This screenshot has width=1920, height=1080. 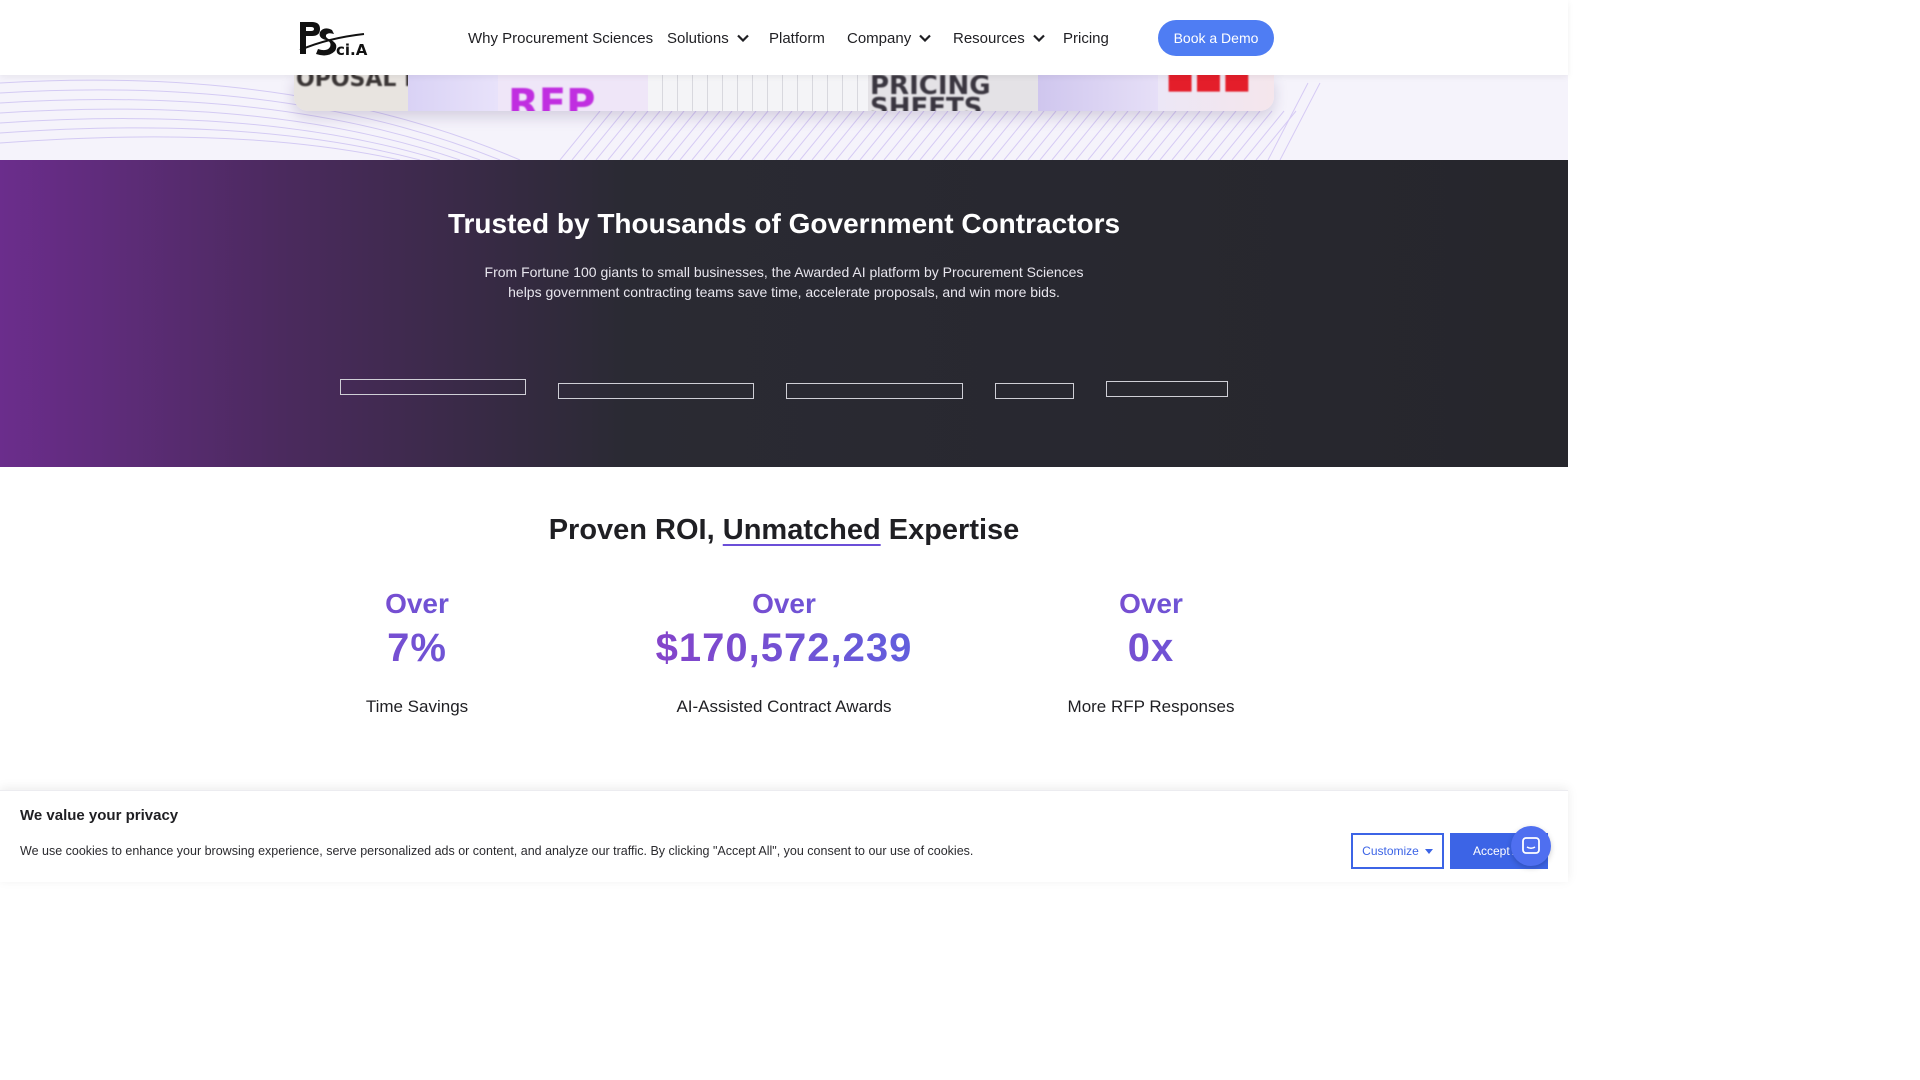 I want to click on nav-label: Platform, so click(x=797, y=38).